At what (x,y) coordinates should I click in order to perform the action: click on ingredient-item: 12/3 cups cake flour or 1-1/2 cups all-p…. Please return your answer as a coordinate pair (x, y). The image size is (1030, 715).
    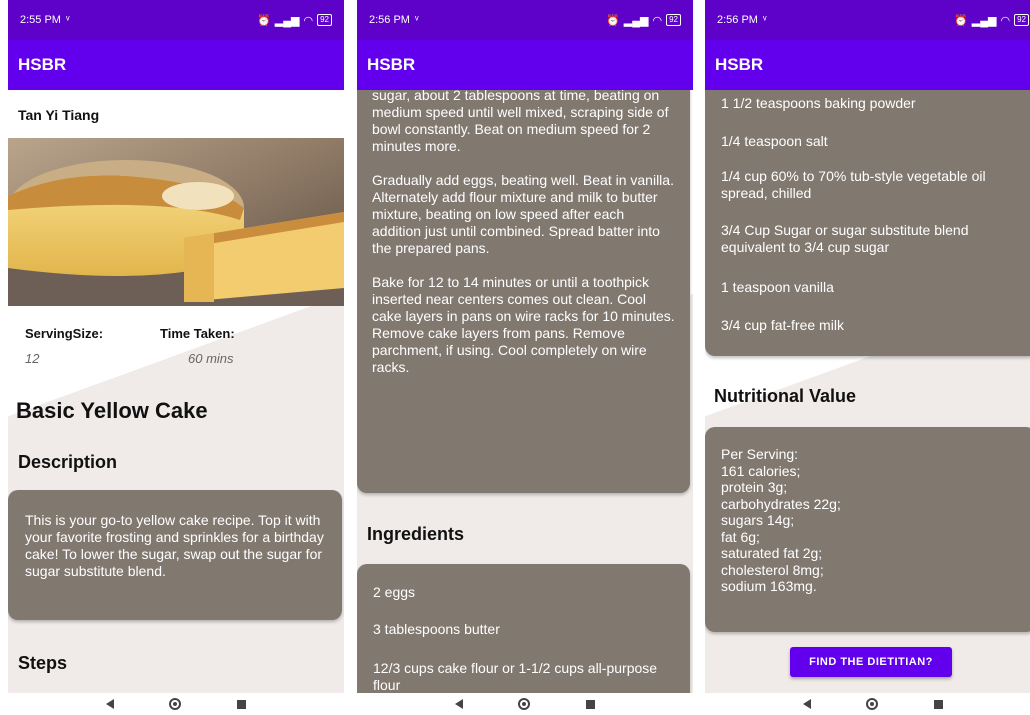
    Looking at the image, I should click on (515, 676).